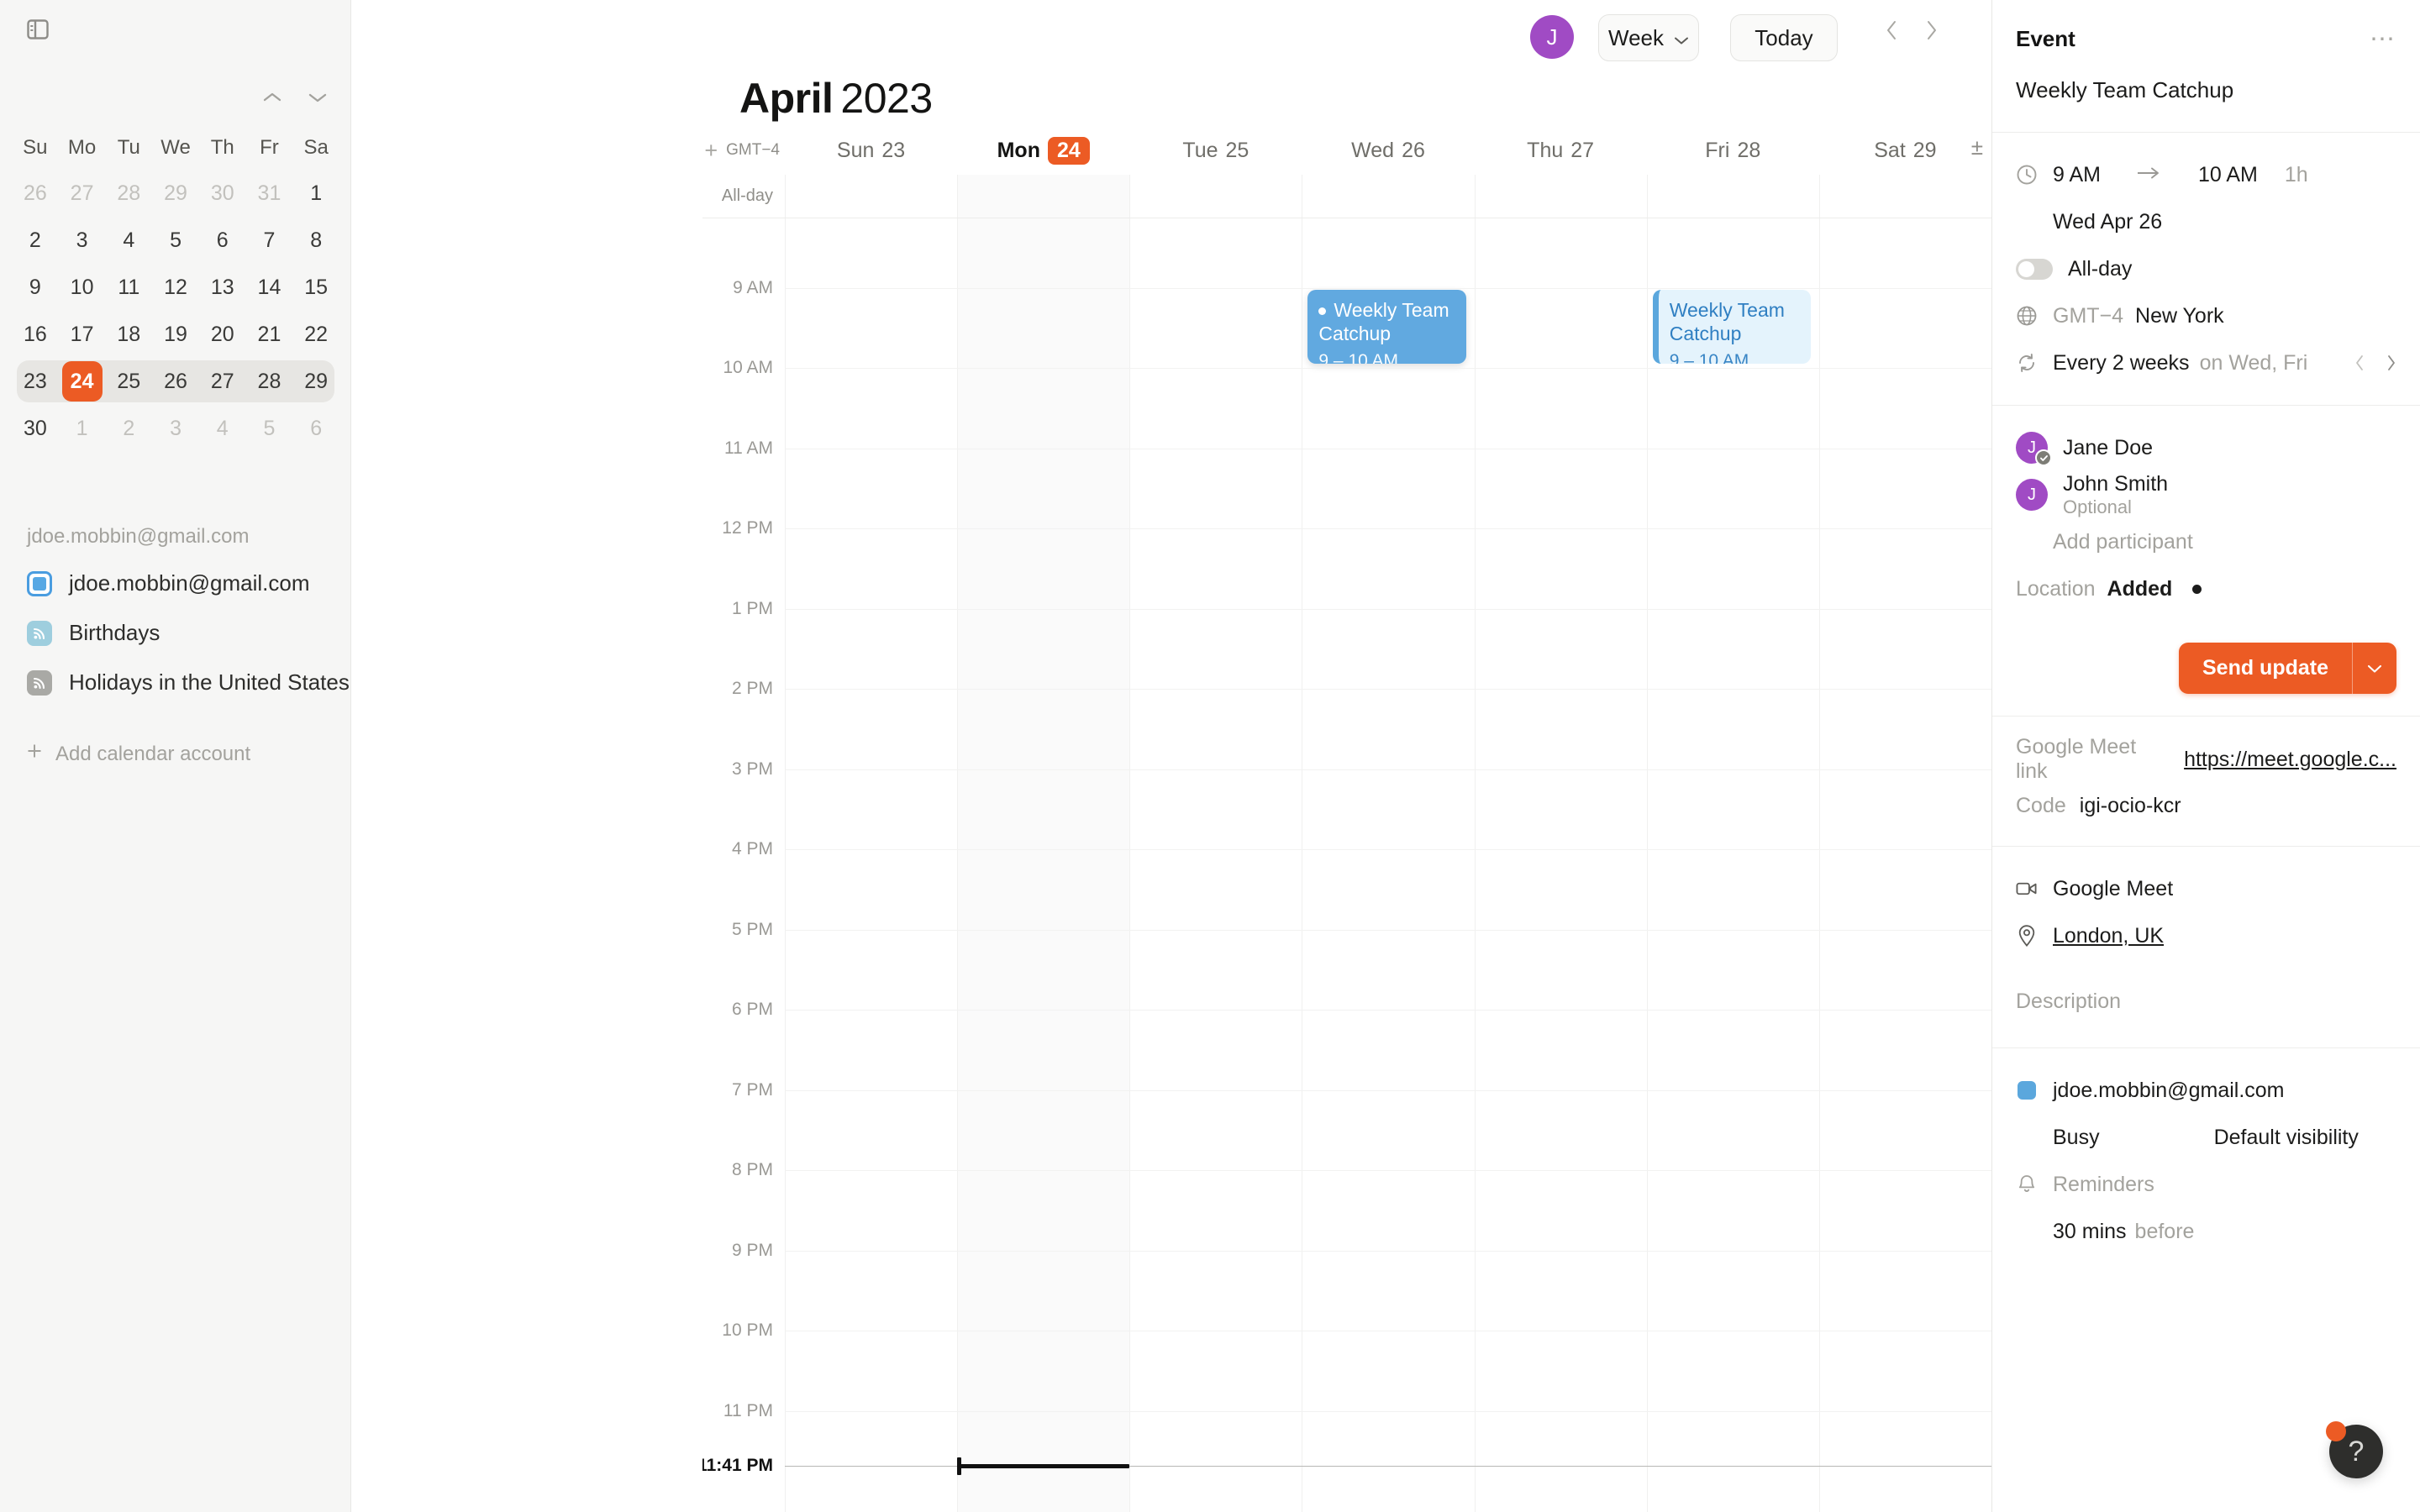 This screenshot has width=2420, height=1512. Describe the element at coordinates (272, 97) in the screenshot. I see `chevron-up-icon` at that location.